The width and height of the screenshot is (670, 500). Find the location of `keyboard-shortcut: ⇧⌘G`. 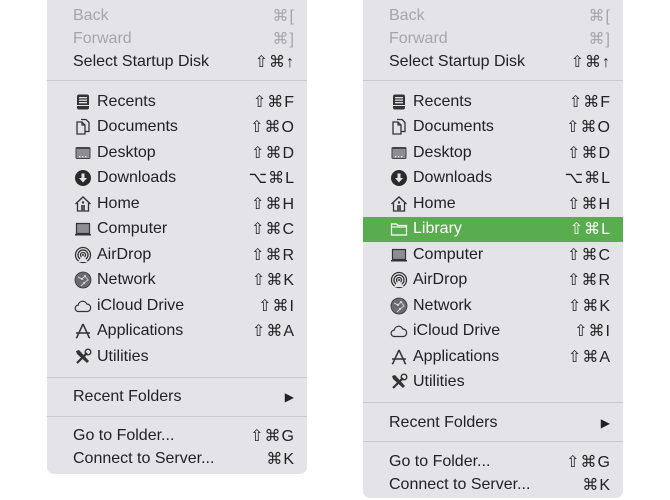

keyboard-shortcut: ⇧⌘G is located at coordinates (588, 462).